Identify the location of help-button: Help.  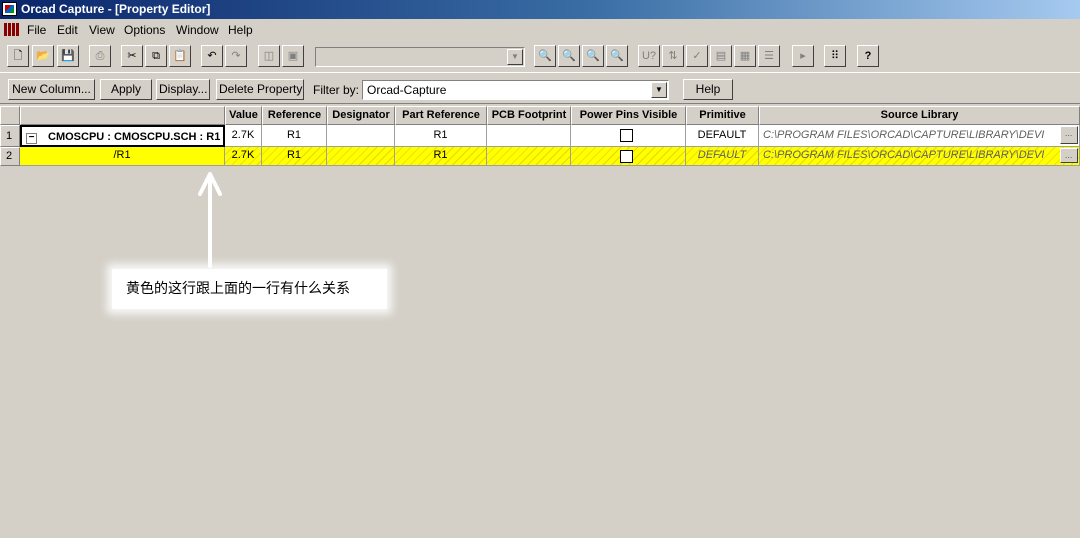
(708, 89).